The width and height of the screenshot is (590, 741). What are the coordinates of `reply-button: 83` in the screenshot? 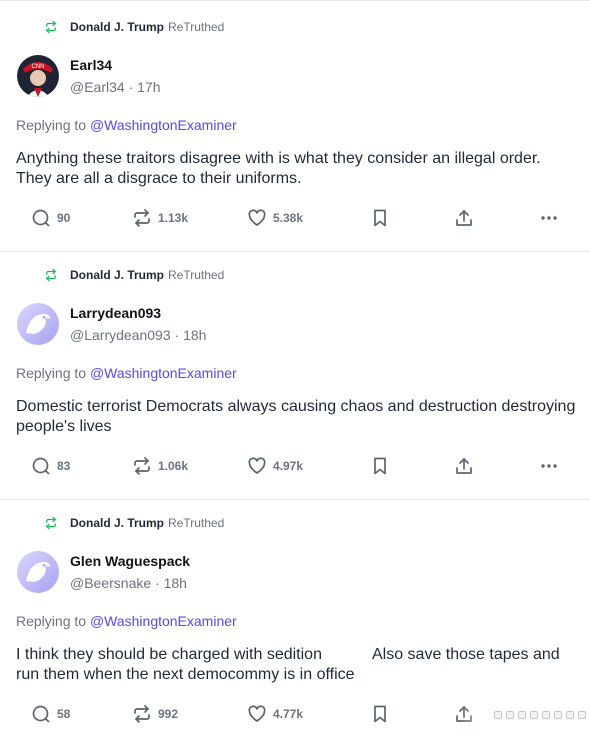 It's located at (50, 466).